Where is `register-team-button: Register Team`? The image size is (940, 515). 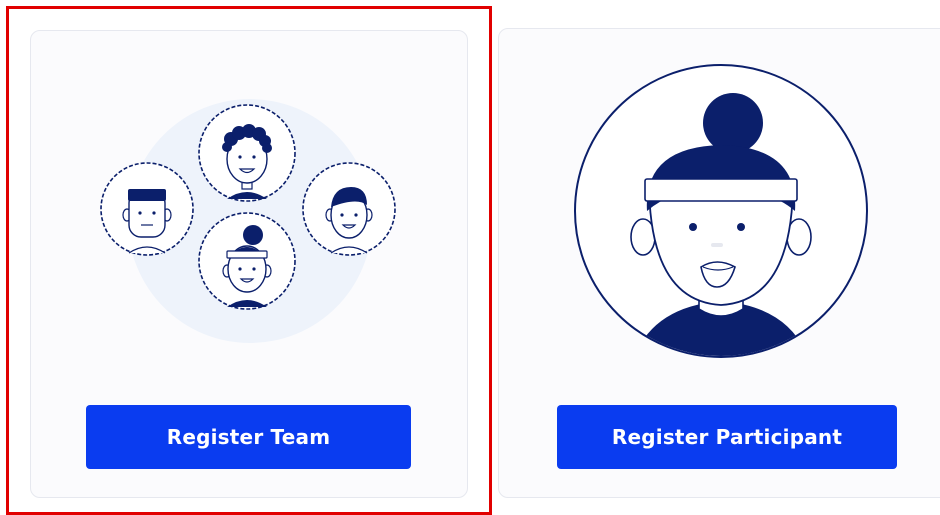
register-team-button: Register Team is located at coordinates (248, 437).